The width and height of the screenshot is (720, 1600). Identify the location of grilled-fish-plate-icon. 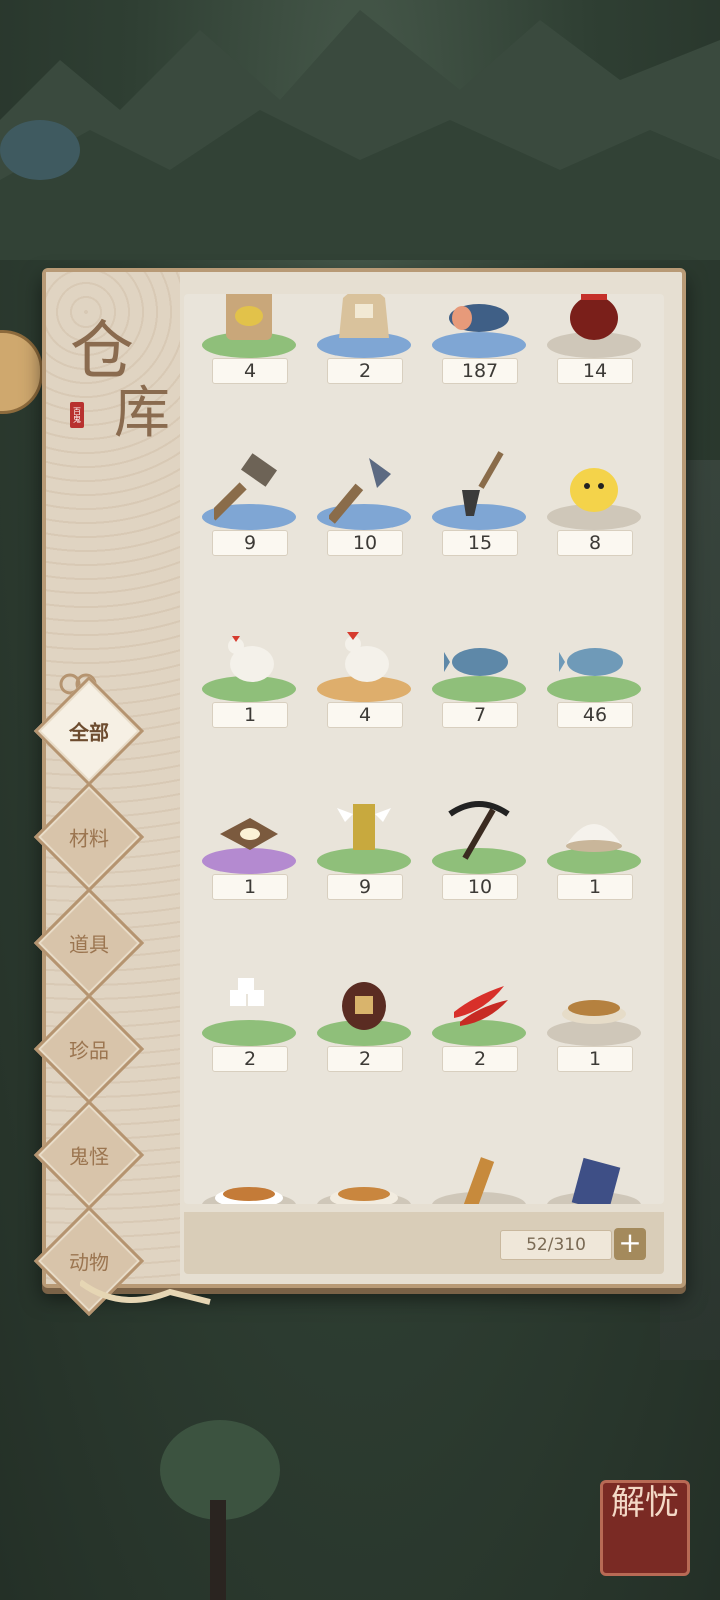
(249, 1195).